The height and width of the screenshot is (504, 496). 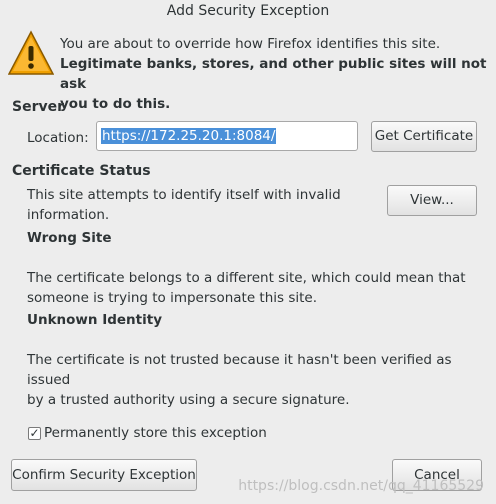 I want to click on permanent-checkbox-label: Permanently store this exception, so click(x=155, y=433).